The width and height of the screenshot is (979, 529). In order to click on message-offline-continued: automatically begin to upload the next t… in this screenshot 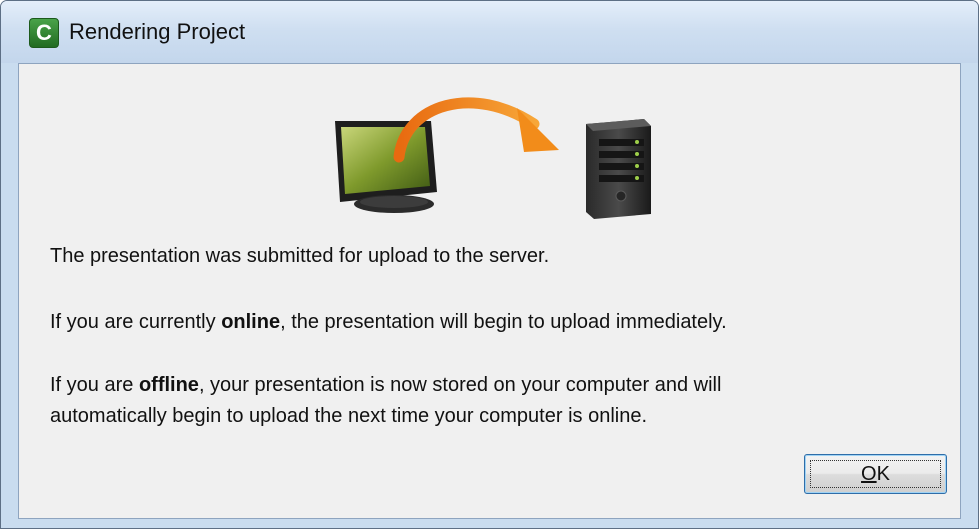, I will do `click(349, 416)`.